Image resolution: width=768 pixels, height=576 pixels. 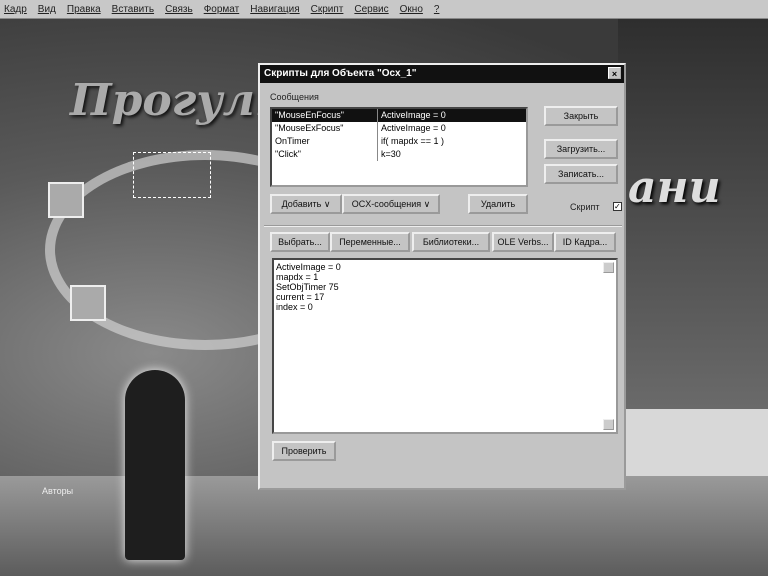 I want to click on list-item: OnTimer if( mapdx == 1 ), so click(x=399, y=141).